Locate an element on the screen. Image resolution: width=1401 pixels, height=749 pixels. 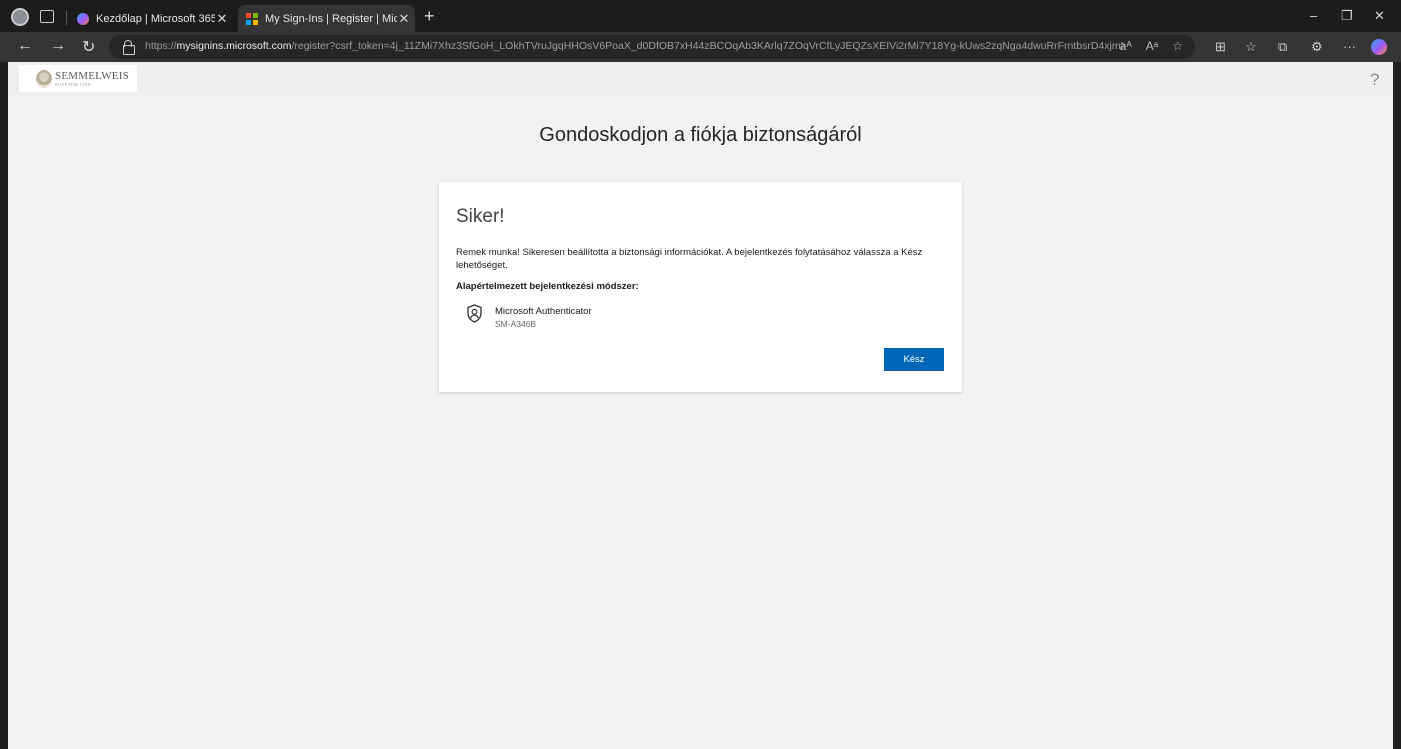
org-banner: SEMMELWEIS EGYETEM 1769 ? is located at coordinates (700, 79).